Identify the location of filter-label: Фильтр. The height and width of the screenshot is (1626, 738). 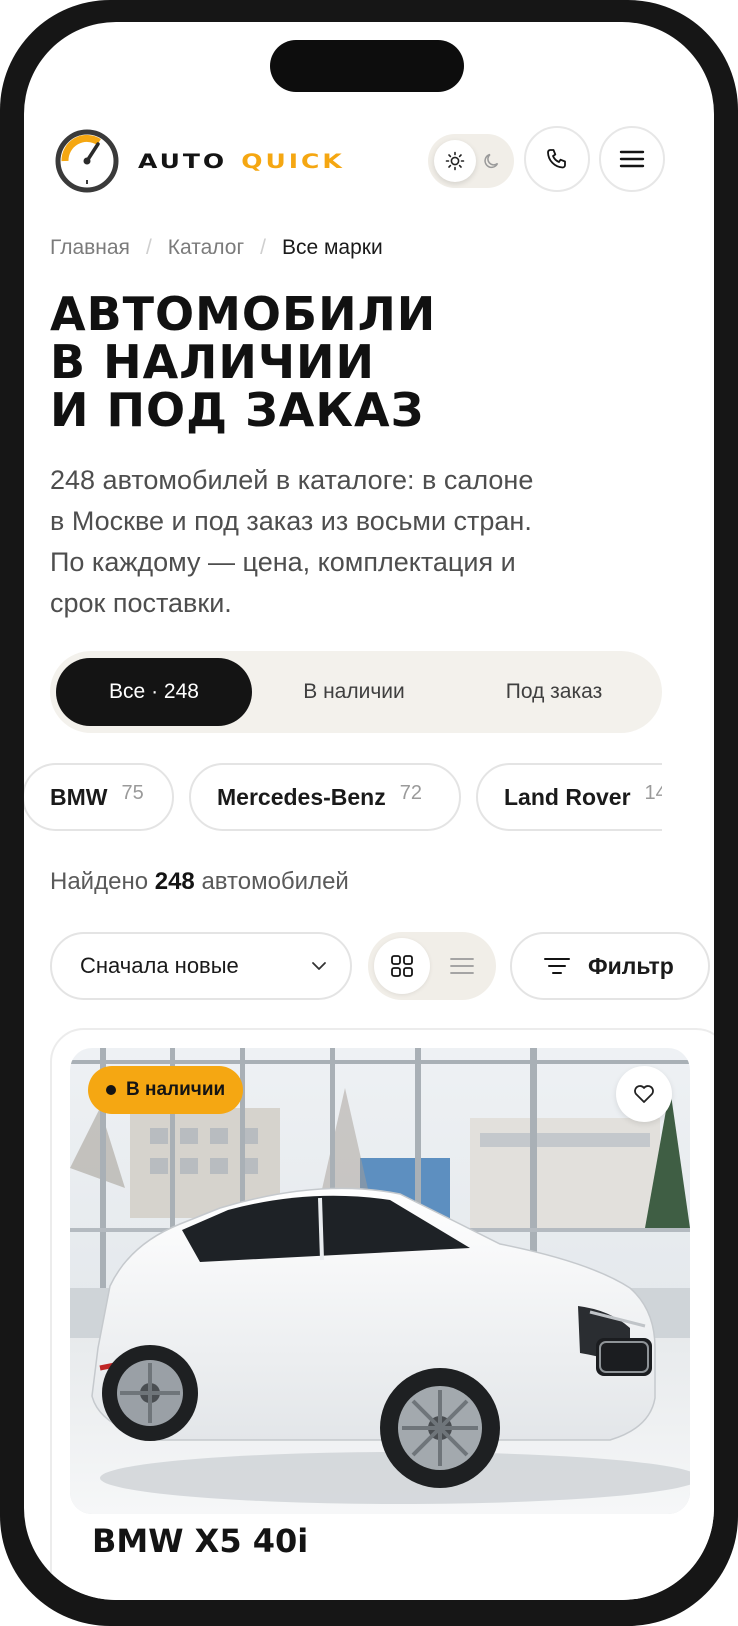
(631, 965).